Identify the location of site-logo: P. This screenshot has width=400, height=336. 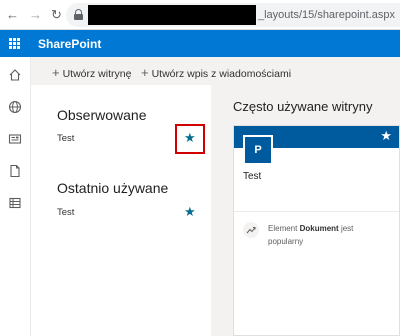
(258, 150).